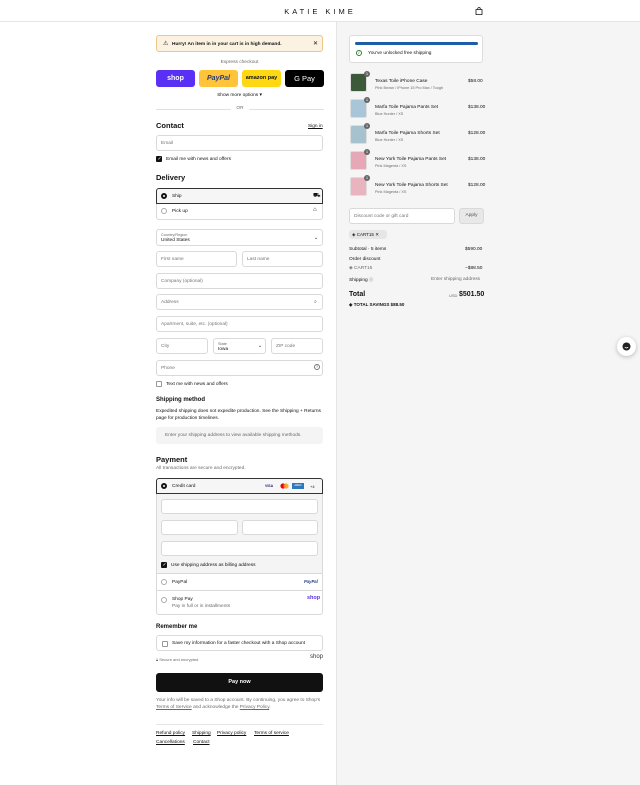  What do you see at coordinates (239, 582) in the screenshot?
I see `paypal-option: PayPal PayPal` at bounding box center [239, 582].